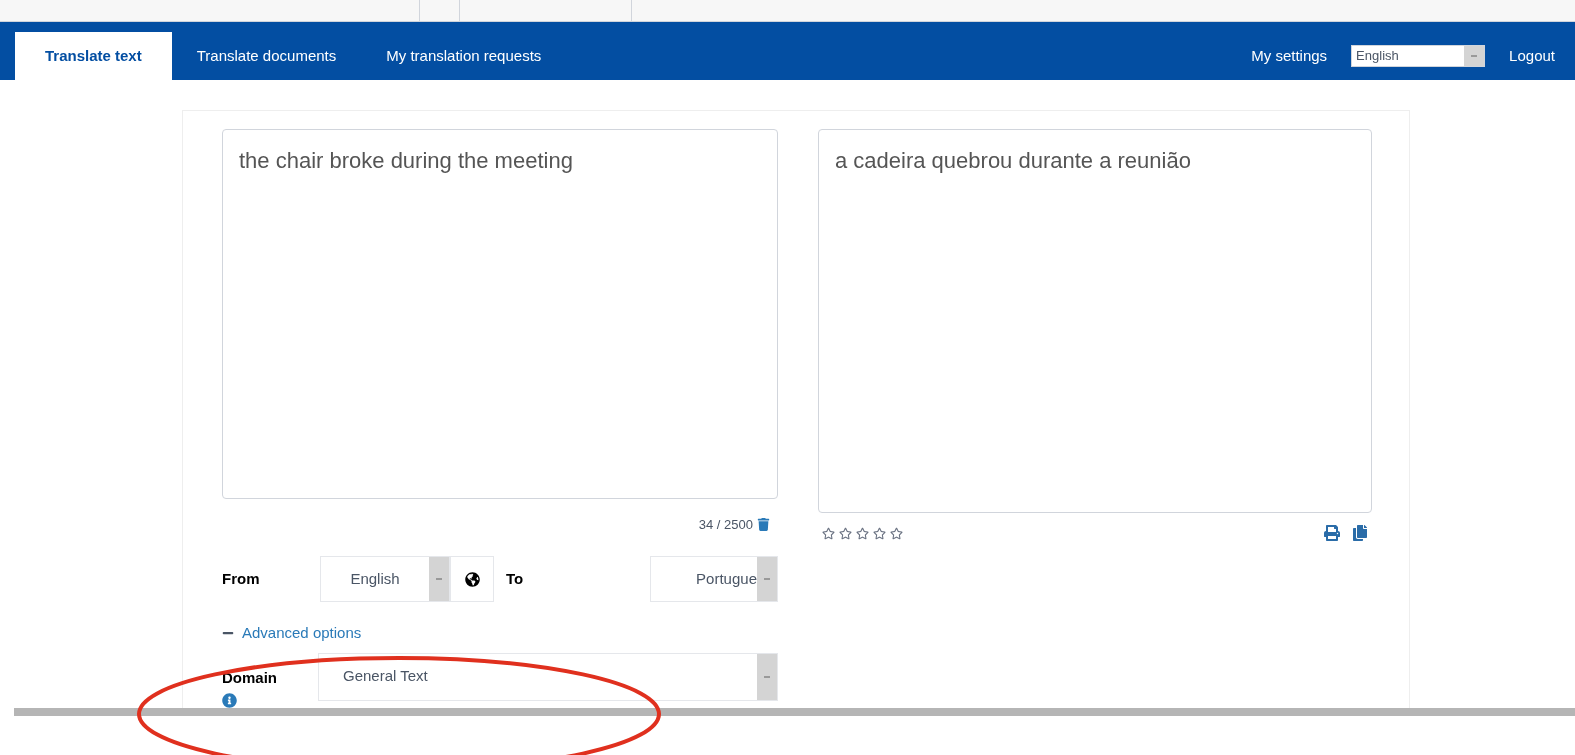  Describe the element at coordinates (763, 524) in the screenshot. I see `trash-icon` at that location.